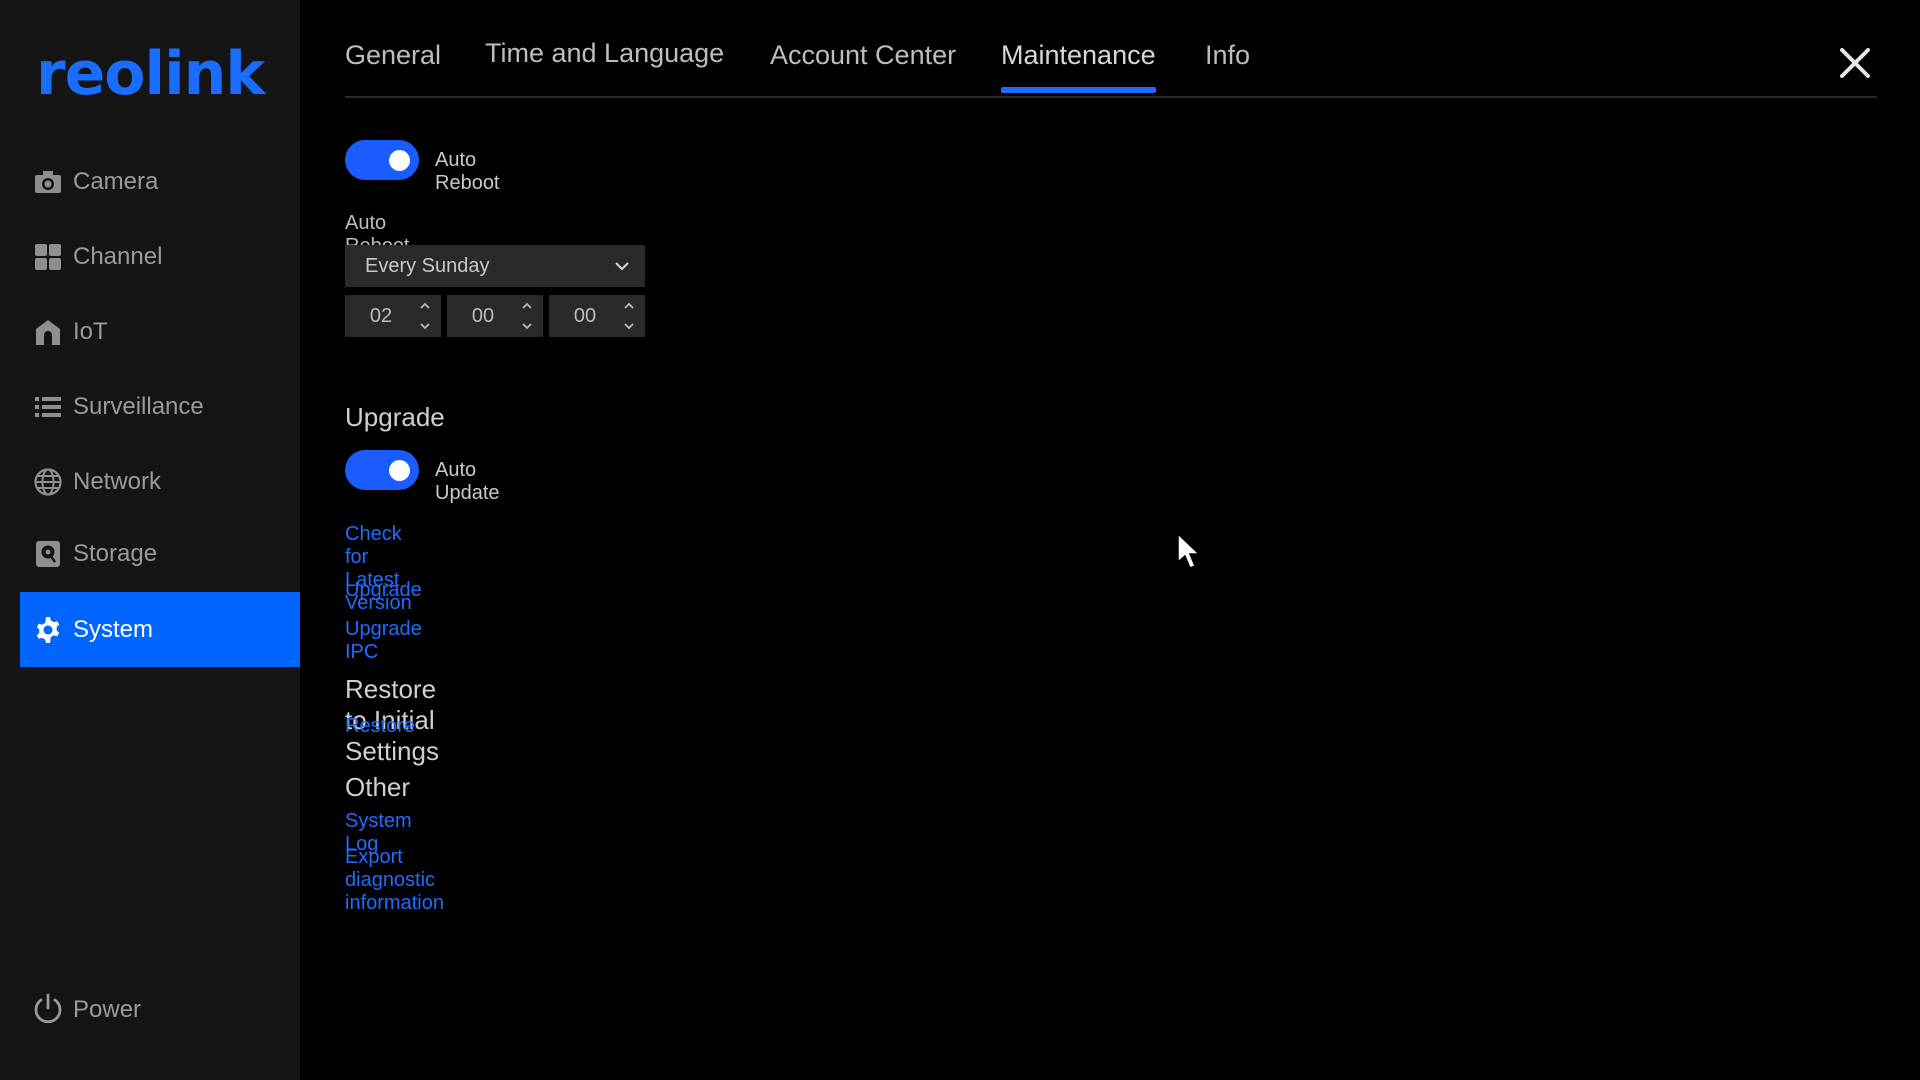  I want to click on auto-reboot-toggle, so click(382, 160).